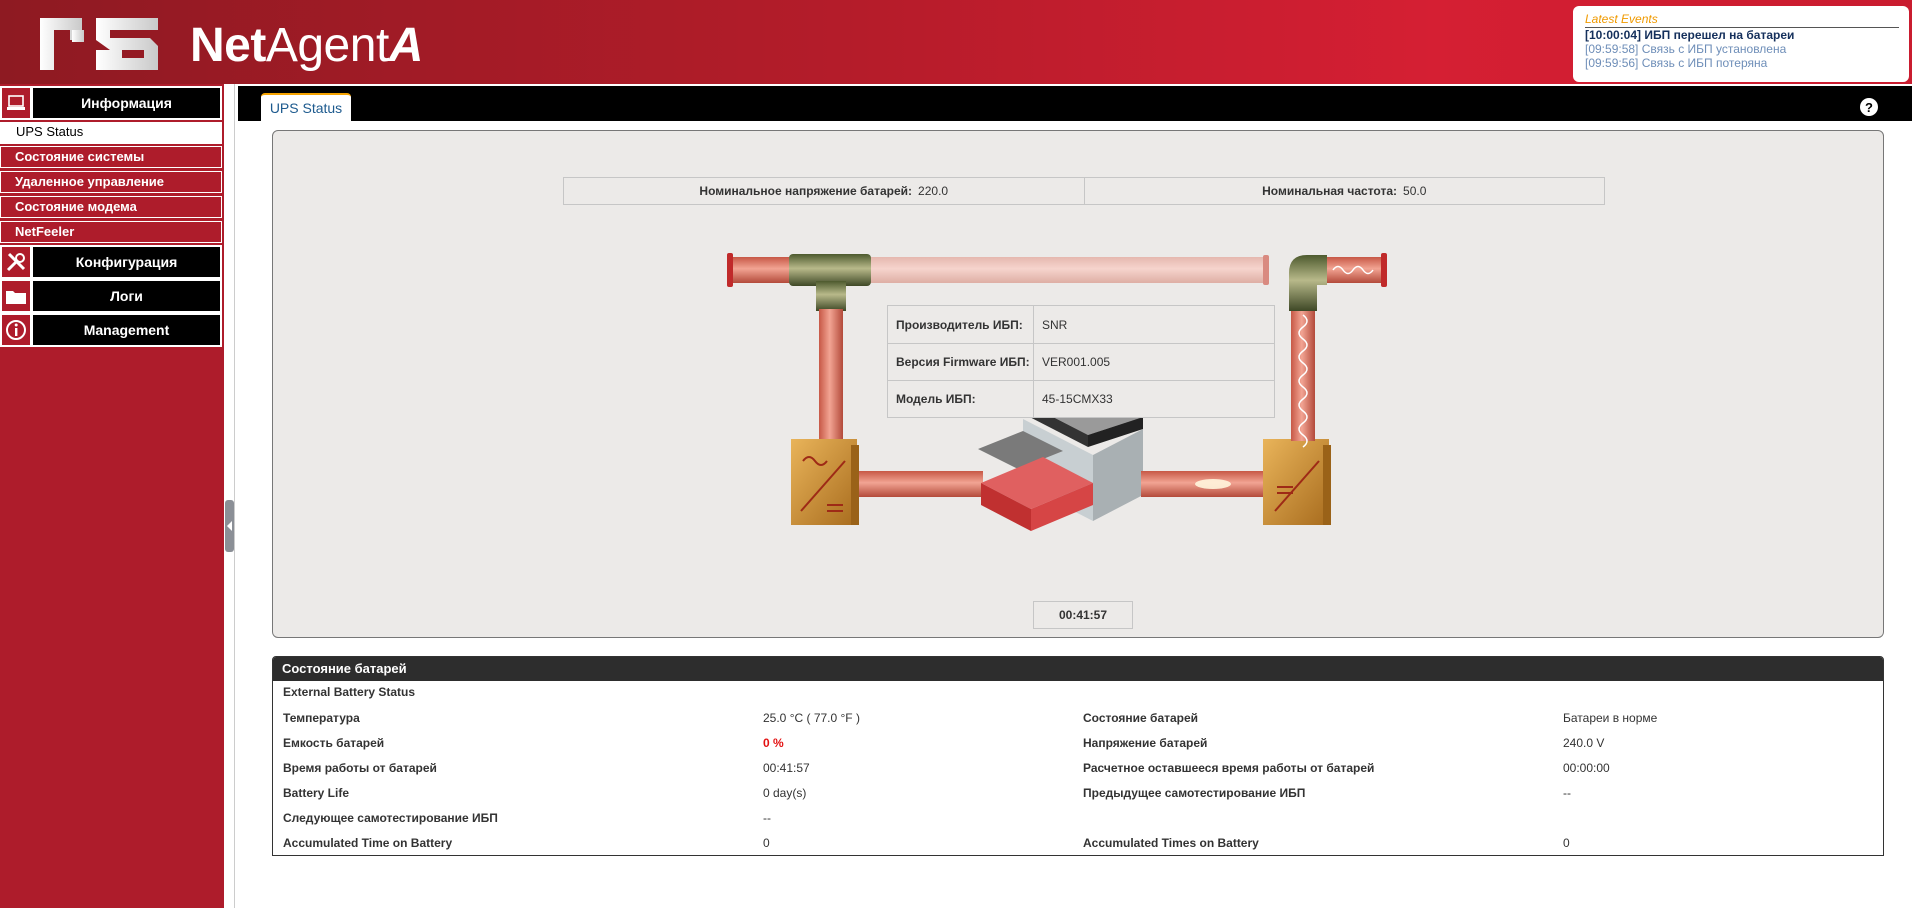 The height and width of the screenshot is (908, 1912). I want to click on cell-label: Напряжение батарей, so click(1145, 743).